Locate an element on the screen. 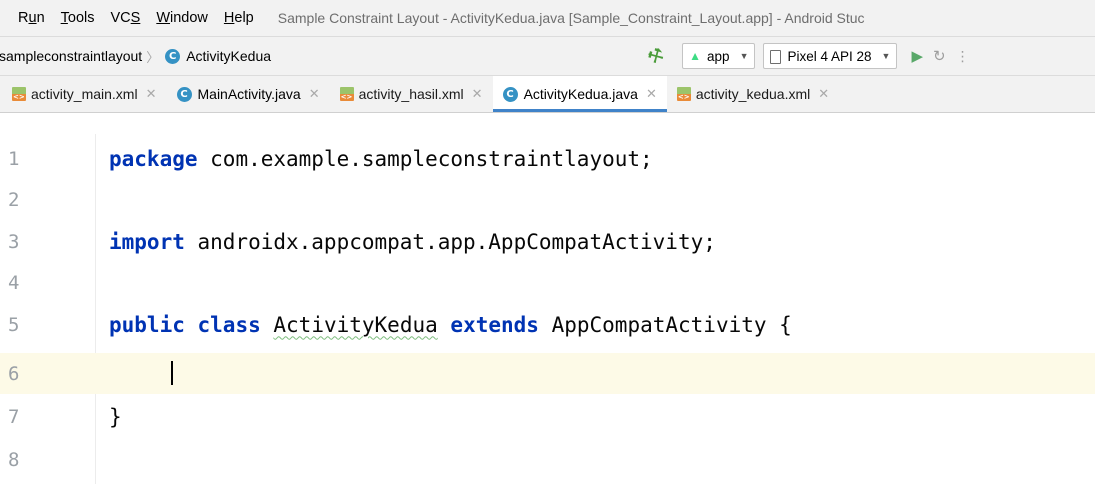  build-hammer-icon: ⚒ is located at coordinates (656, 56).